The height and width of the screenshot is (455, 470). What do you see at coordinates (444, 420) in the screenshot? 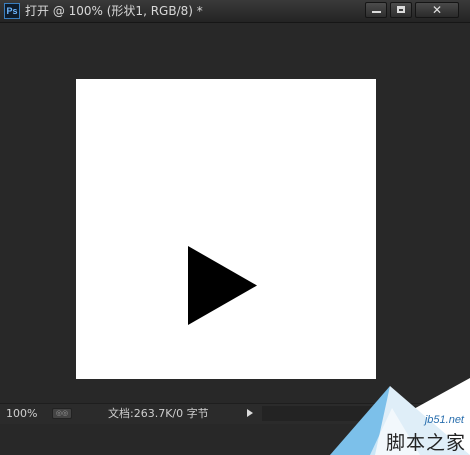
I see `watermark-url: jb51.net` at bounding box center [444, 420].